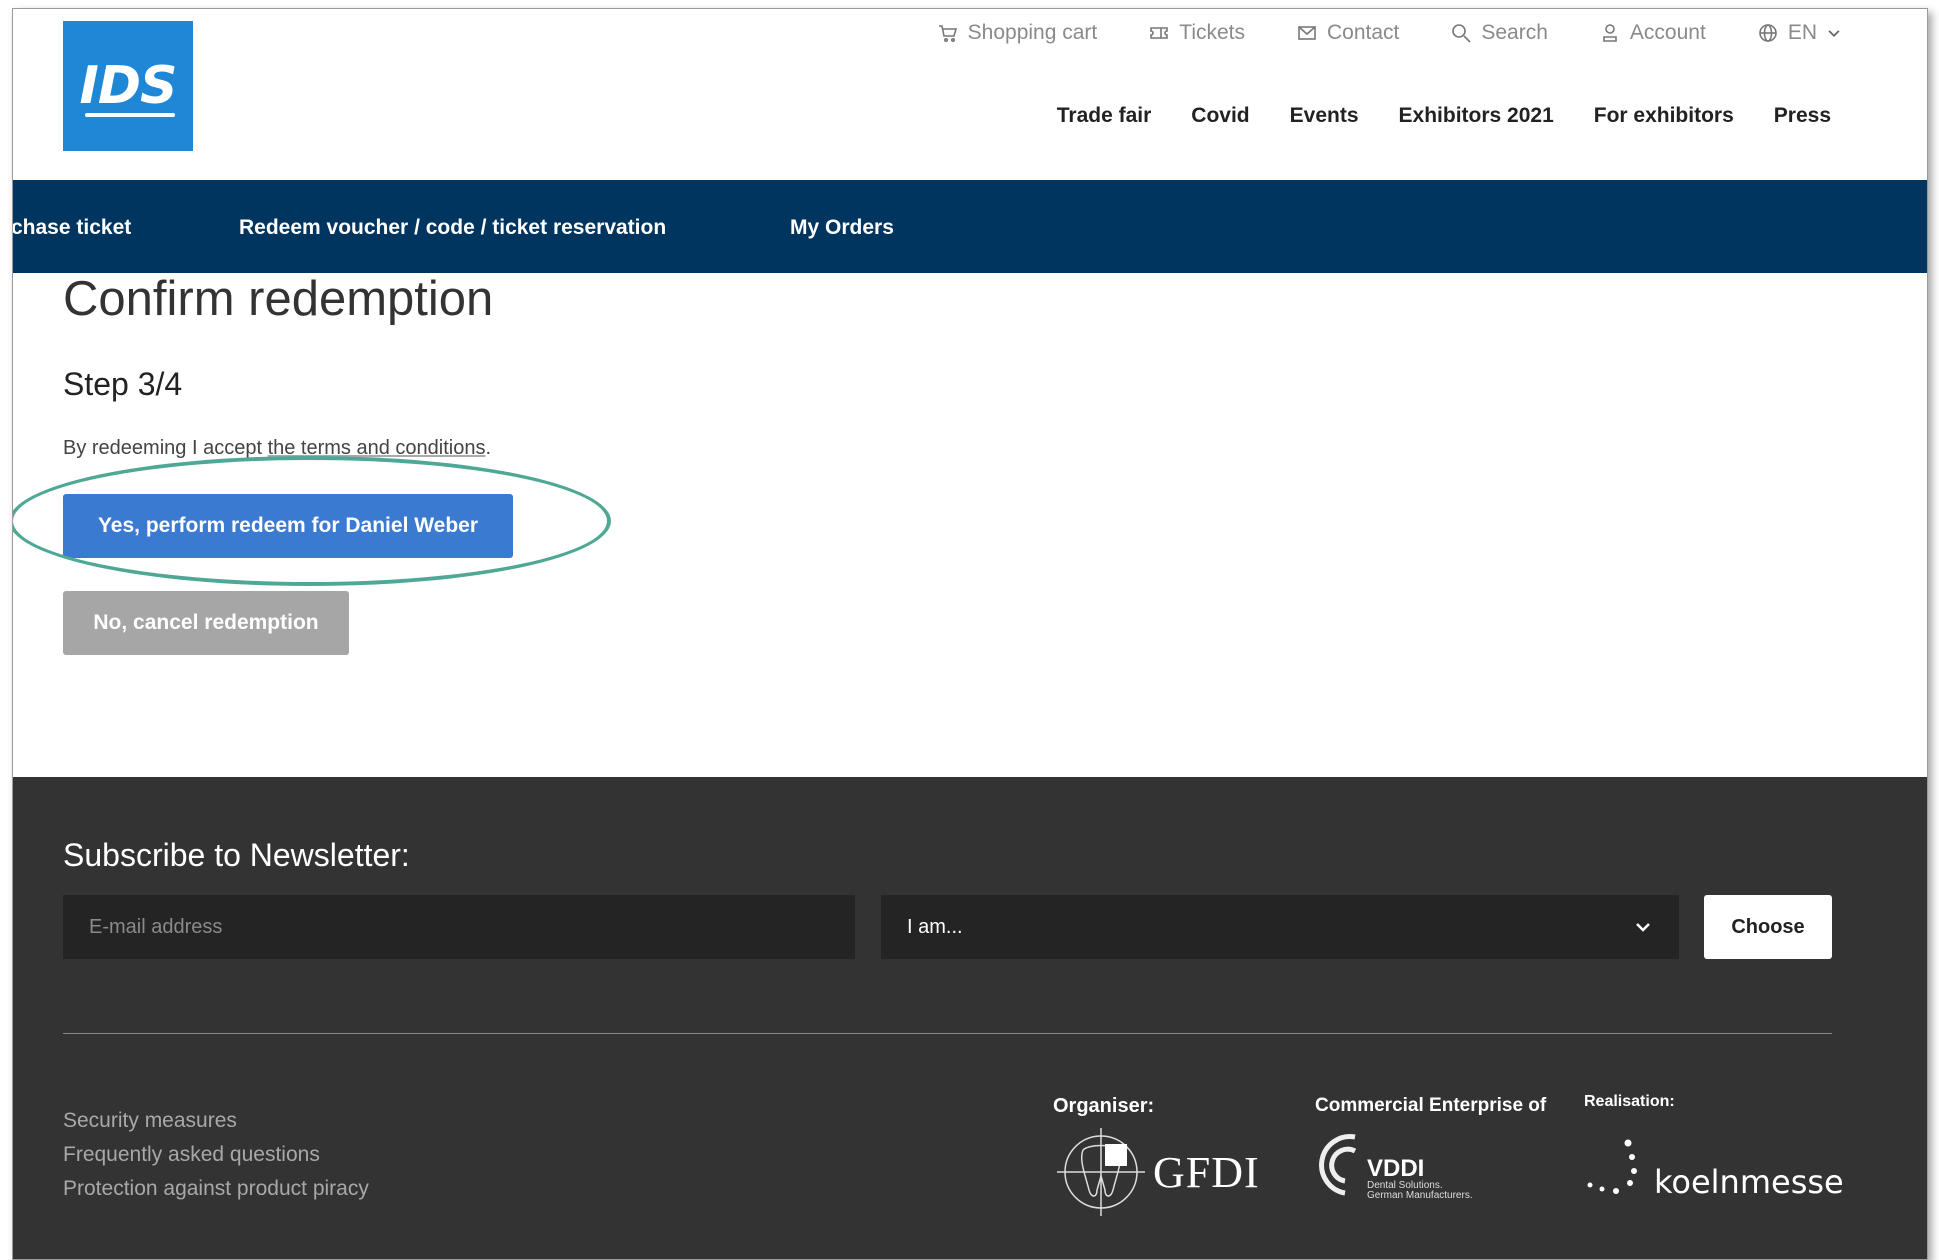 The height and width of the screenshot is (1260, 1939). I want to click on newsletter-email-input, so click(459, 927).